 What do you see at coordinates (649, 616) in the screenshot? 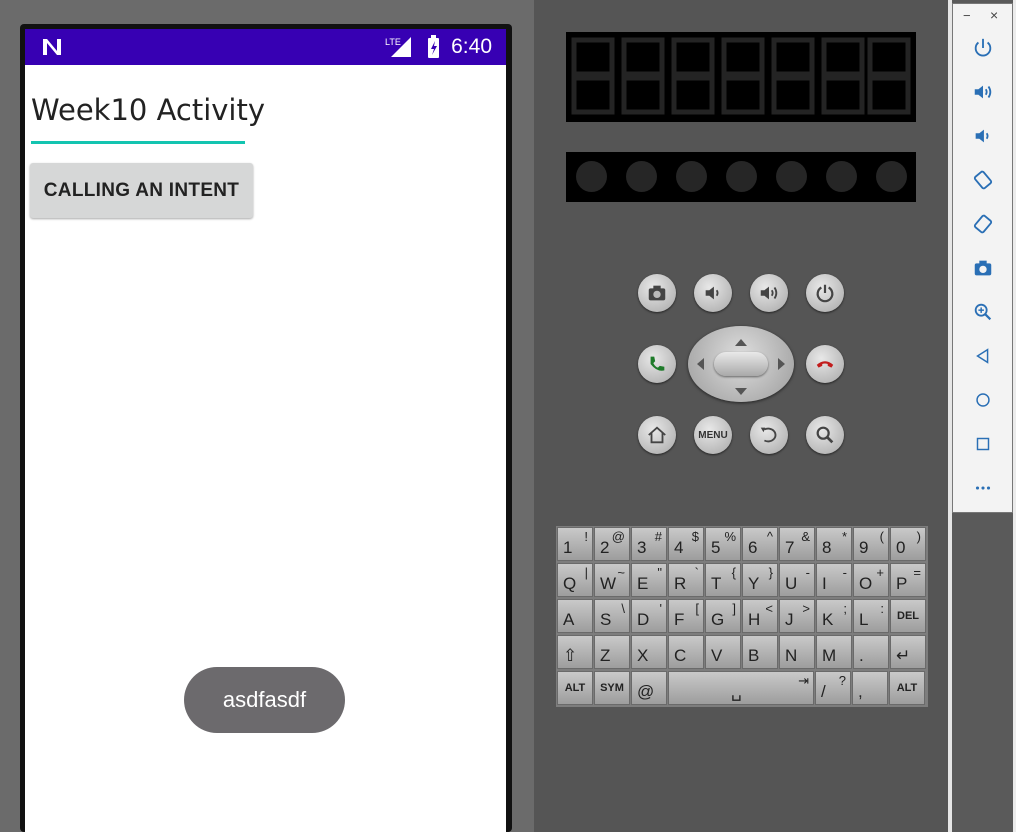
I see `key-row3-2: D '` at bounding box center [649, 616].